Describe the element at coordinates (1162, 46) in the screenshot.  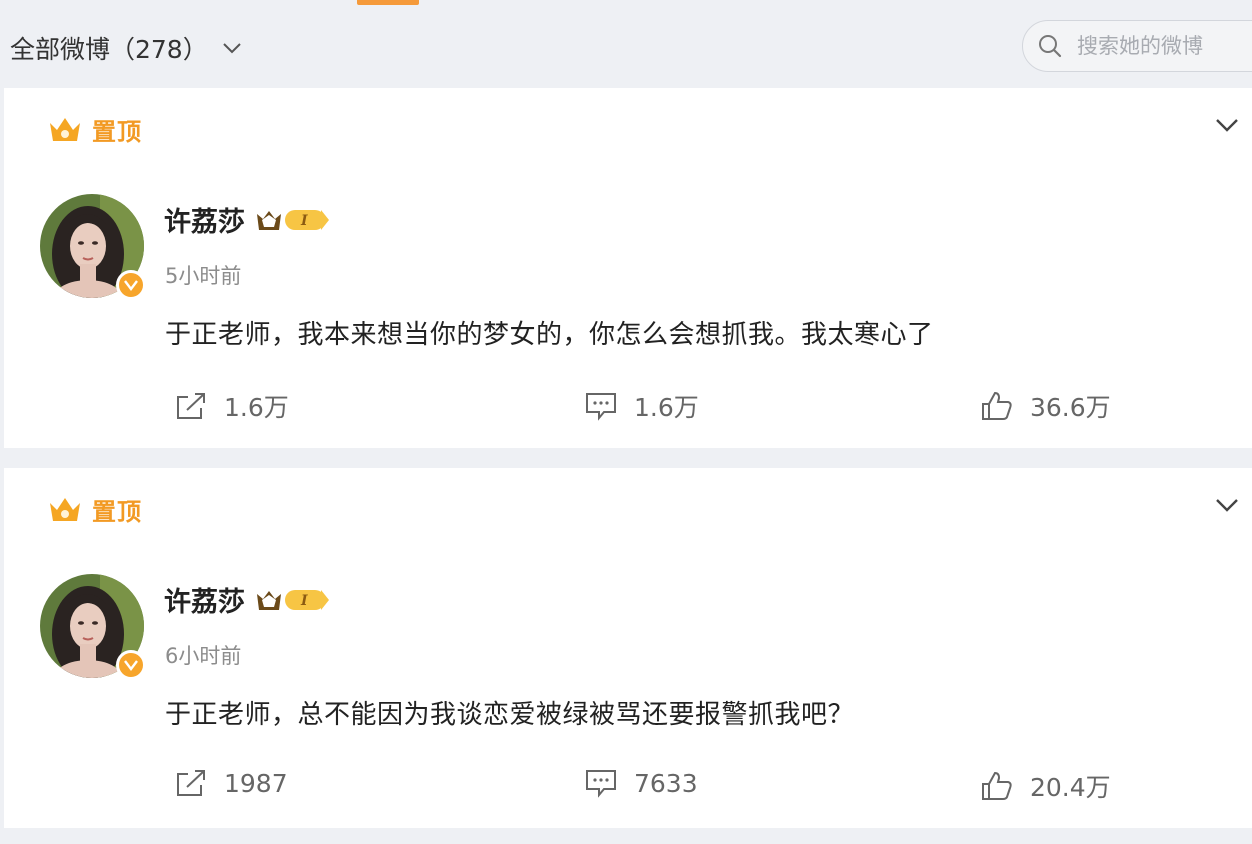
I see `search-input` at that location.